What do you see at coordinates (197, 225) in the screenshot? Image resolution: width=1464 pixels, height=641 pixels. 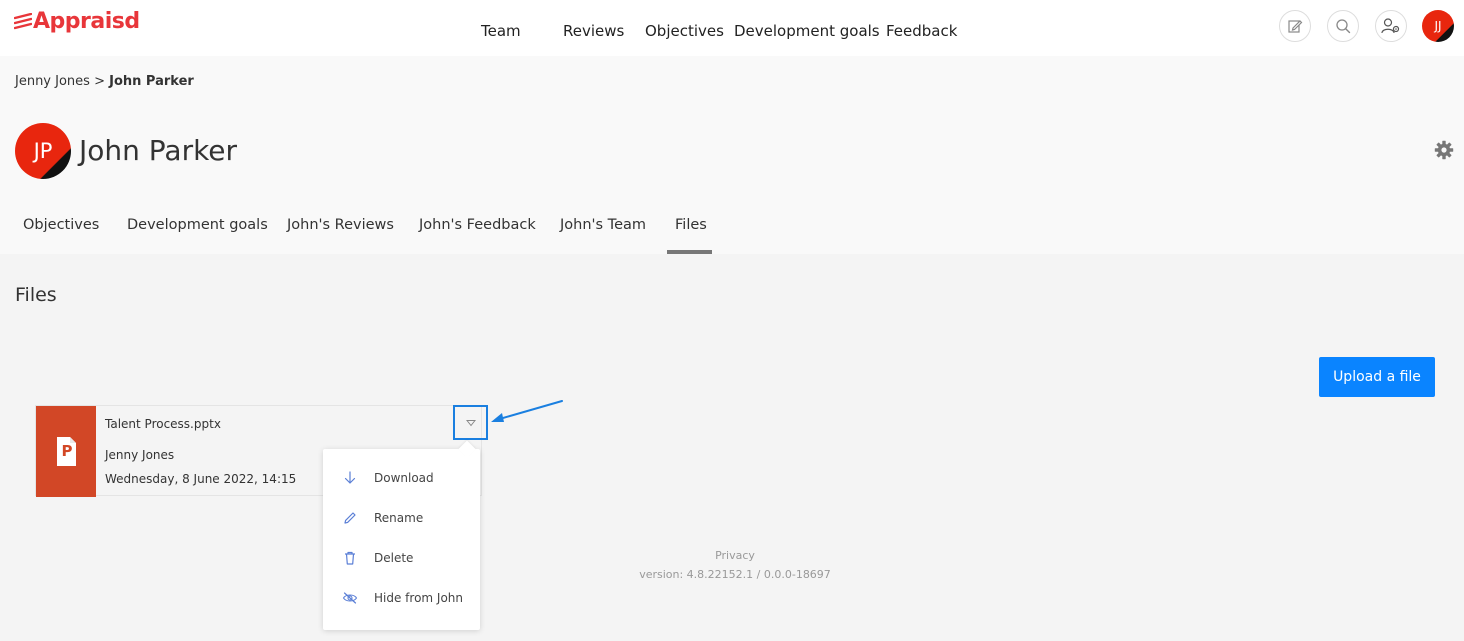 I see `tab-development-goals: Development goals` at bounding box center [197, 225].